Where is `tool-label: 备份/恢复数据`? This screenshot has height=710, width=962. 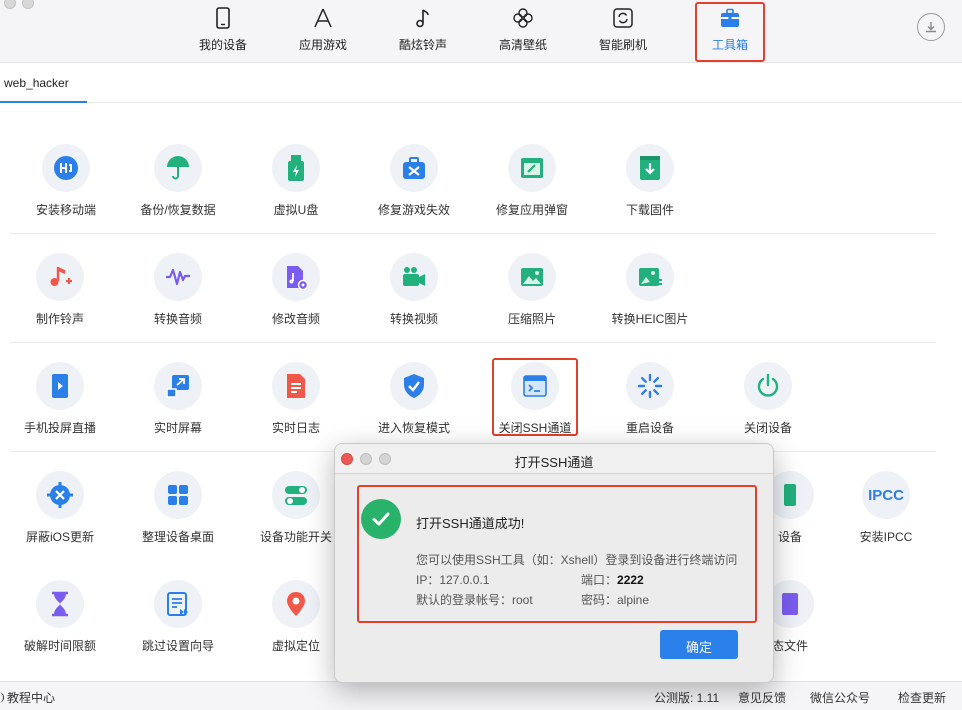 tool-label: 备份/恢复数据 is located at coordinates (178, 210).